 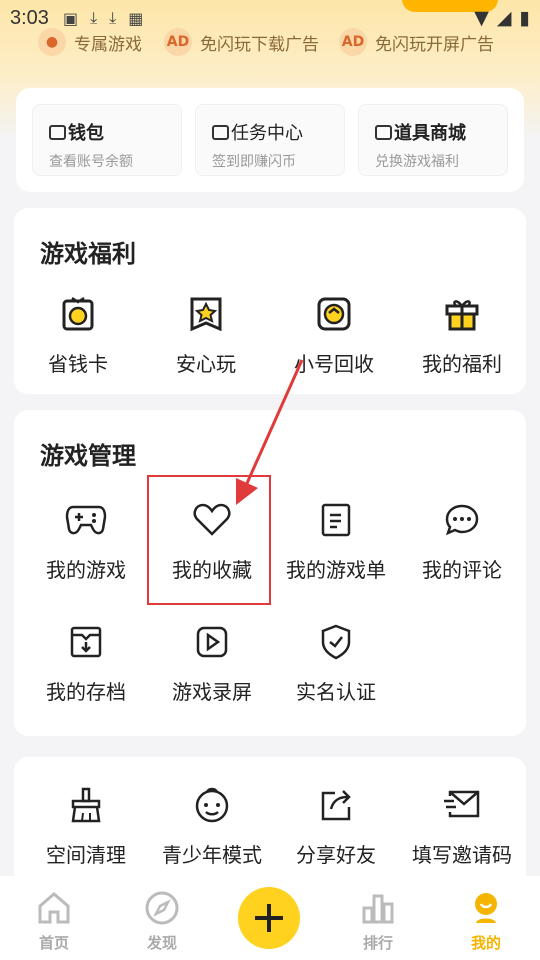 I want to click on tools-card: 空间清理 青少年模式 分享好友 填写邀请码, so click(x=270, y=822).